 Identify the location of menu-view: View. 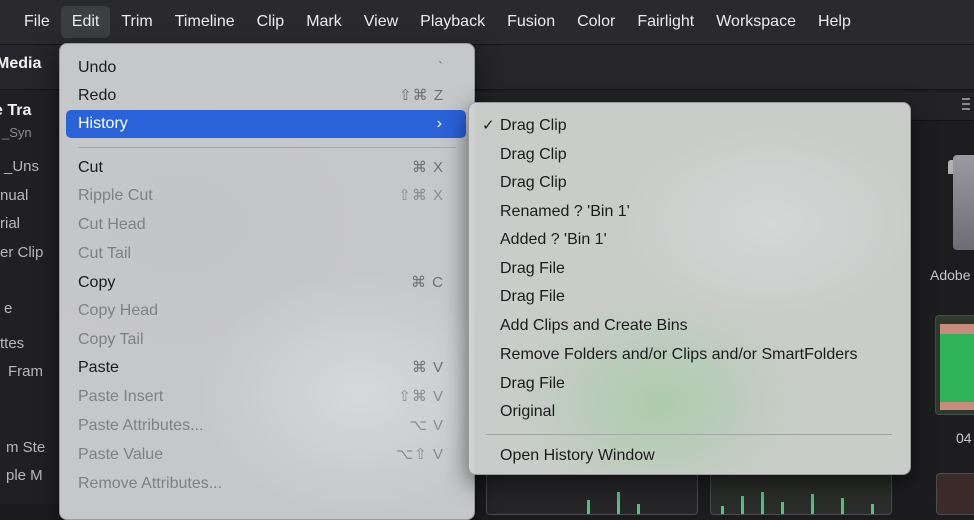
(381, 22).